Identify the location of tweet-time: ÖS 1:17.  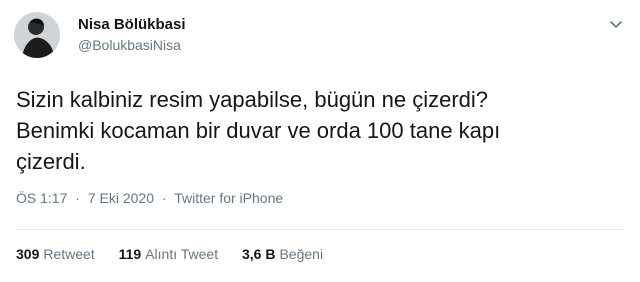
(41, 198).